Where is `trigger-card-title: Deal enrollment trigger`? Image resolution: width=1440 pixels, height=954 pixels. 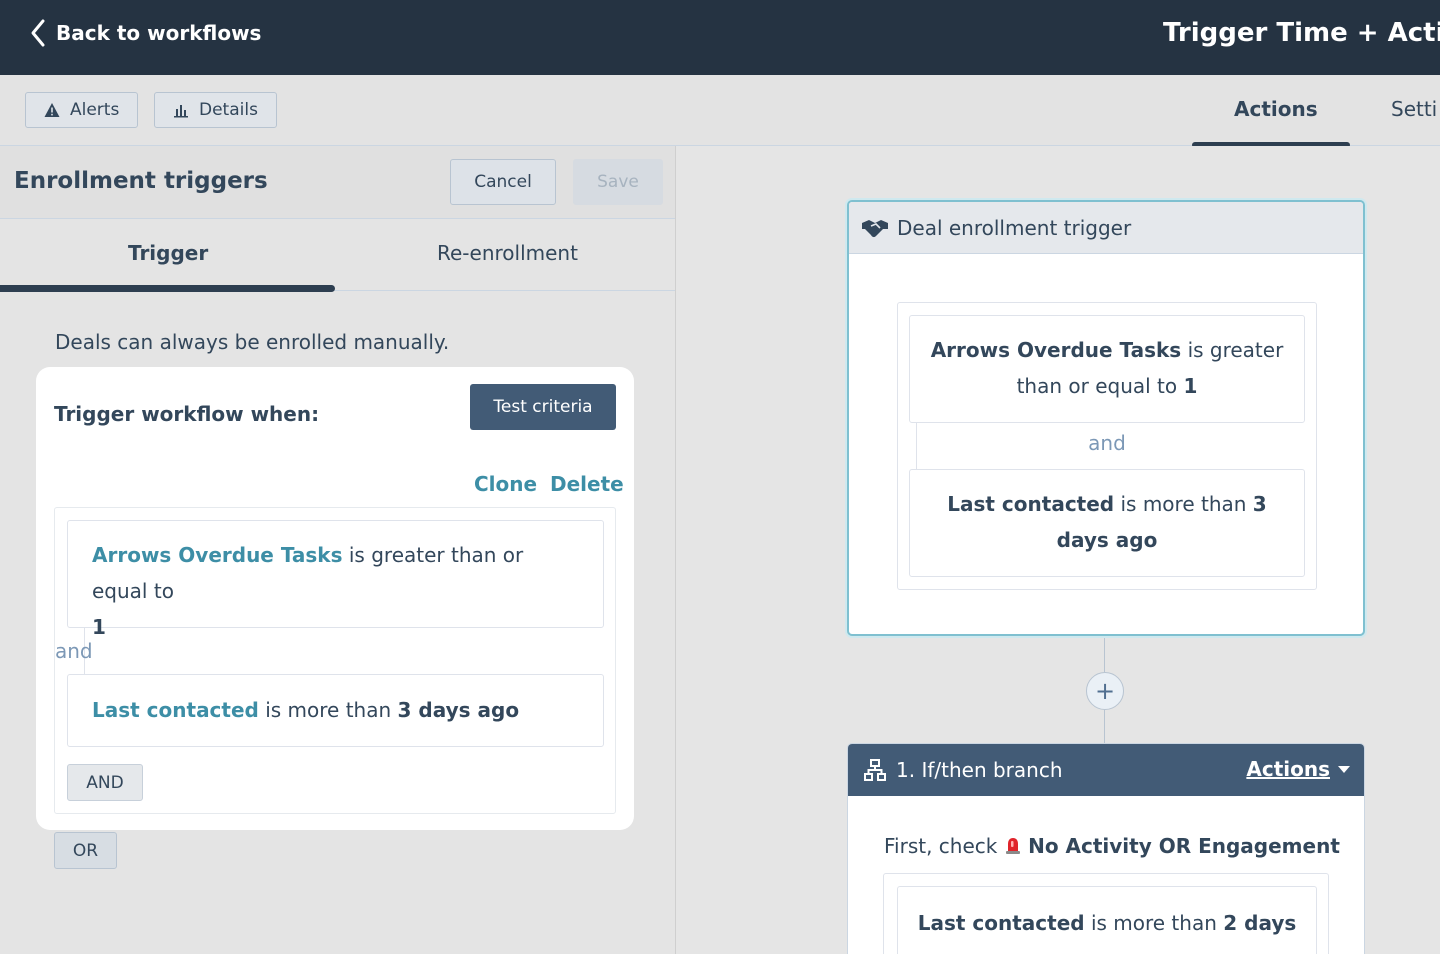 trigger-card-title: Deal enrollment trigger is located at coordinates (1014, 227).